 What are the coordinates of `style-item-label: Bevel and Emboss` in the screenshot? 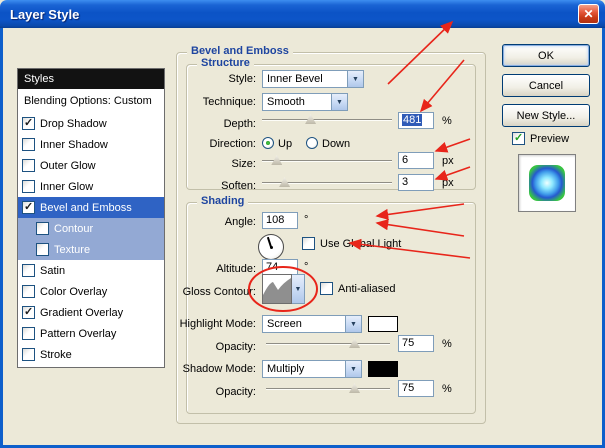 It's located at (86, 207).